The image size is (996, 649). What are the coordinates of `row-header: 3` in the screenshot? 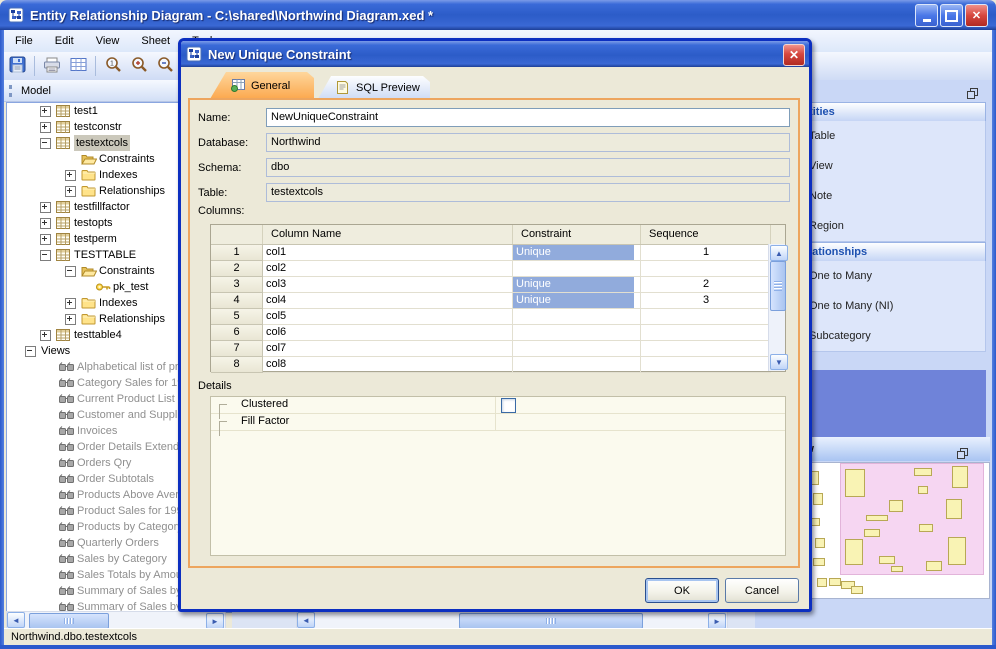 It's located at (237, 285).